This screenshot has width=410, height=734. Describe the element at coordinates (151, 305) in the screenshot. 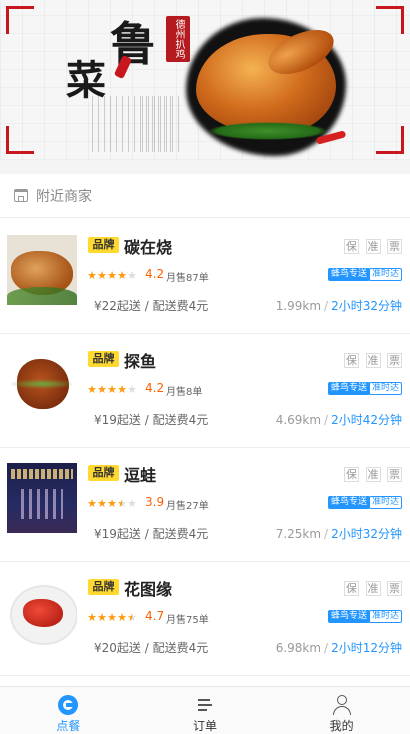

I see `order-fees: ¥22起送 / 配送费4元` at that location.